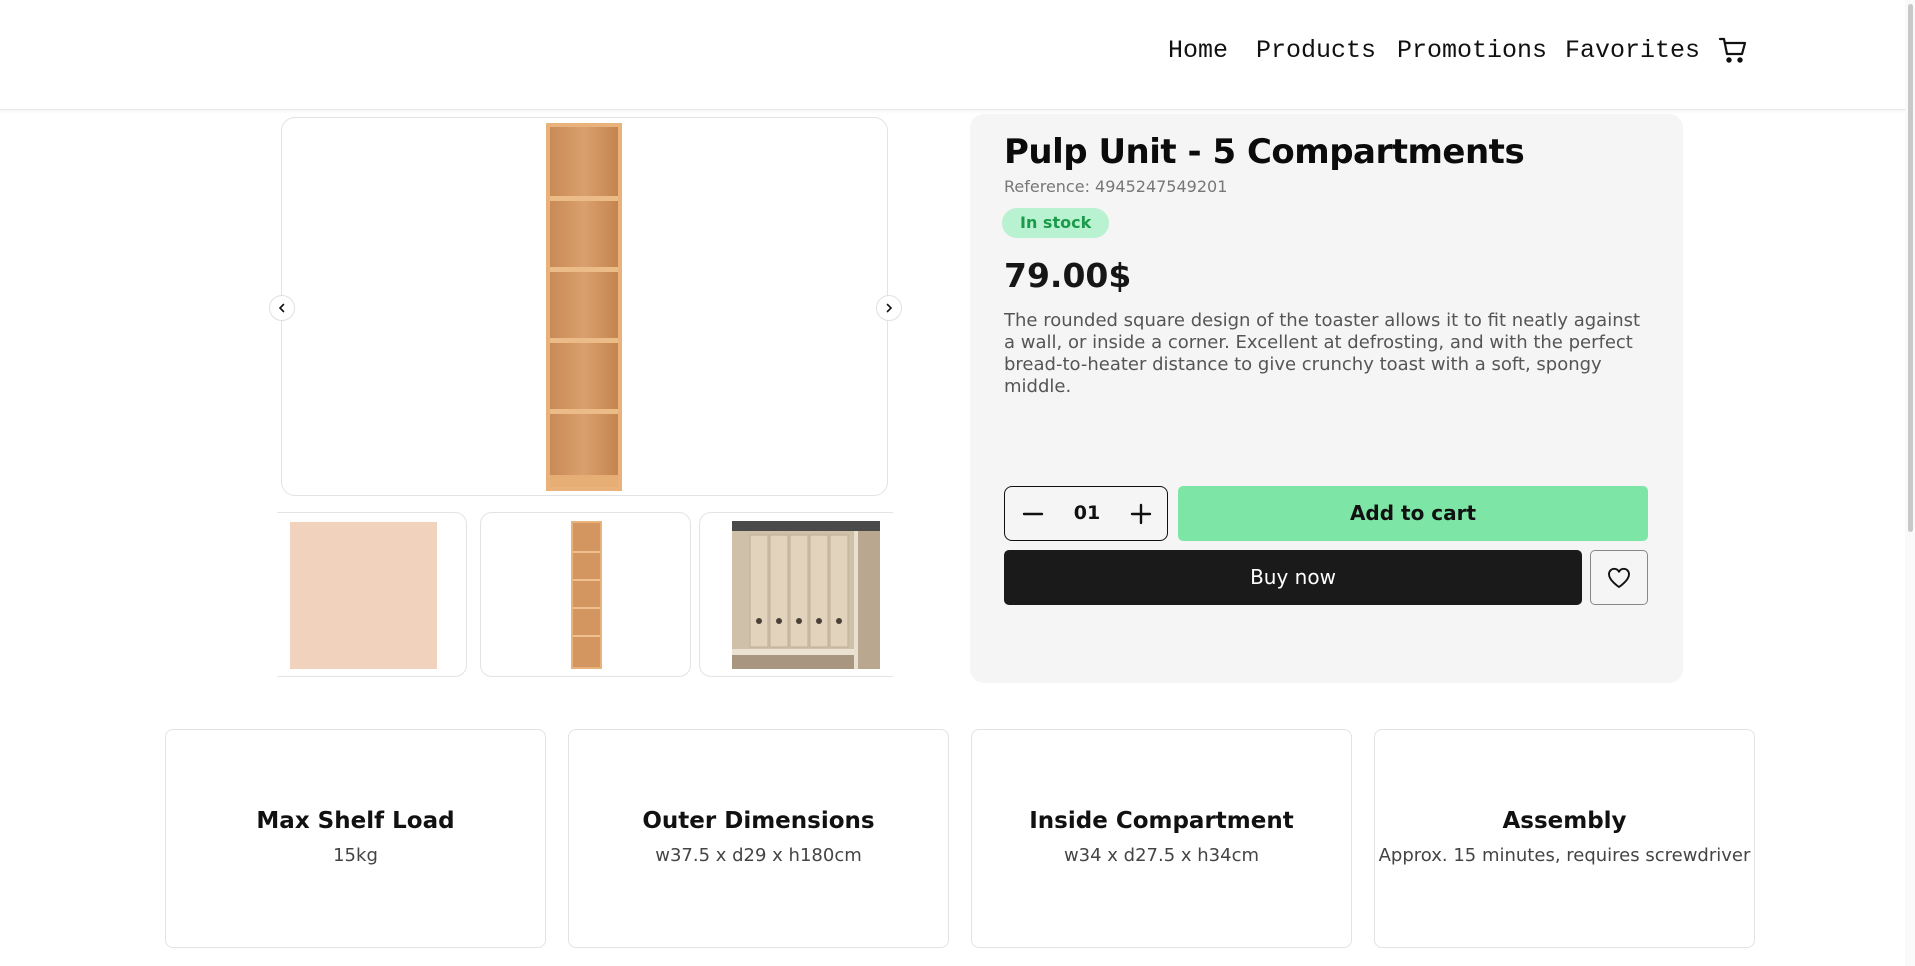 Image resolution: width=1915 pixels, height=966 pixels. Describe the element at coordinates (1632, 50) in the screenshot. I see `nav-favorites-link: Favorites` at that location.